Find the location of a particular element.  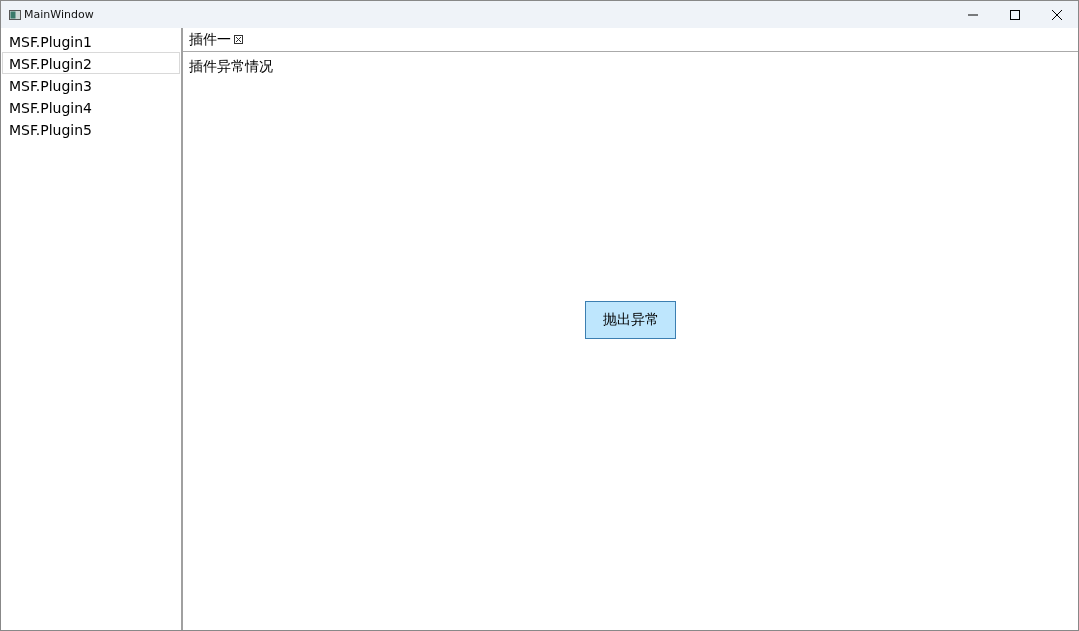

status-label: 插件异常情况 is located at coordinates (231, 67).